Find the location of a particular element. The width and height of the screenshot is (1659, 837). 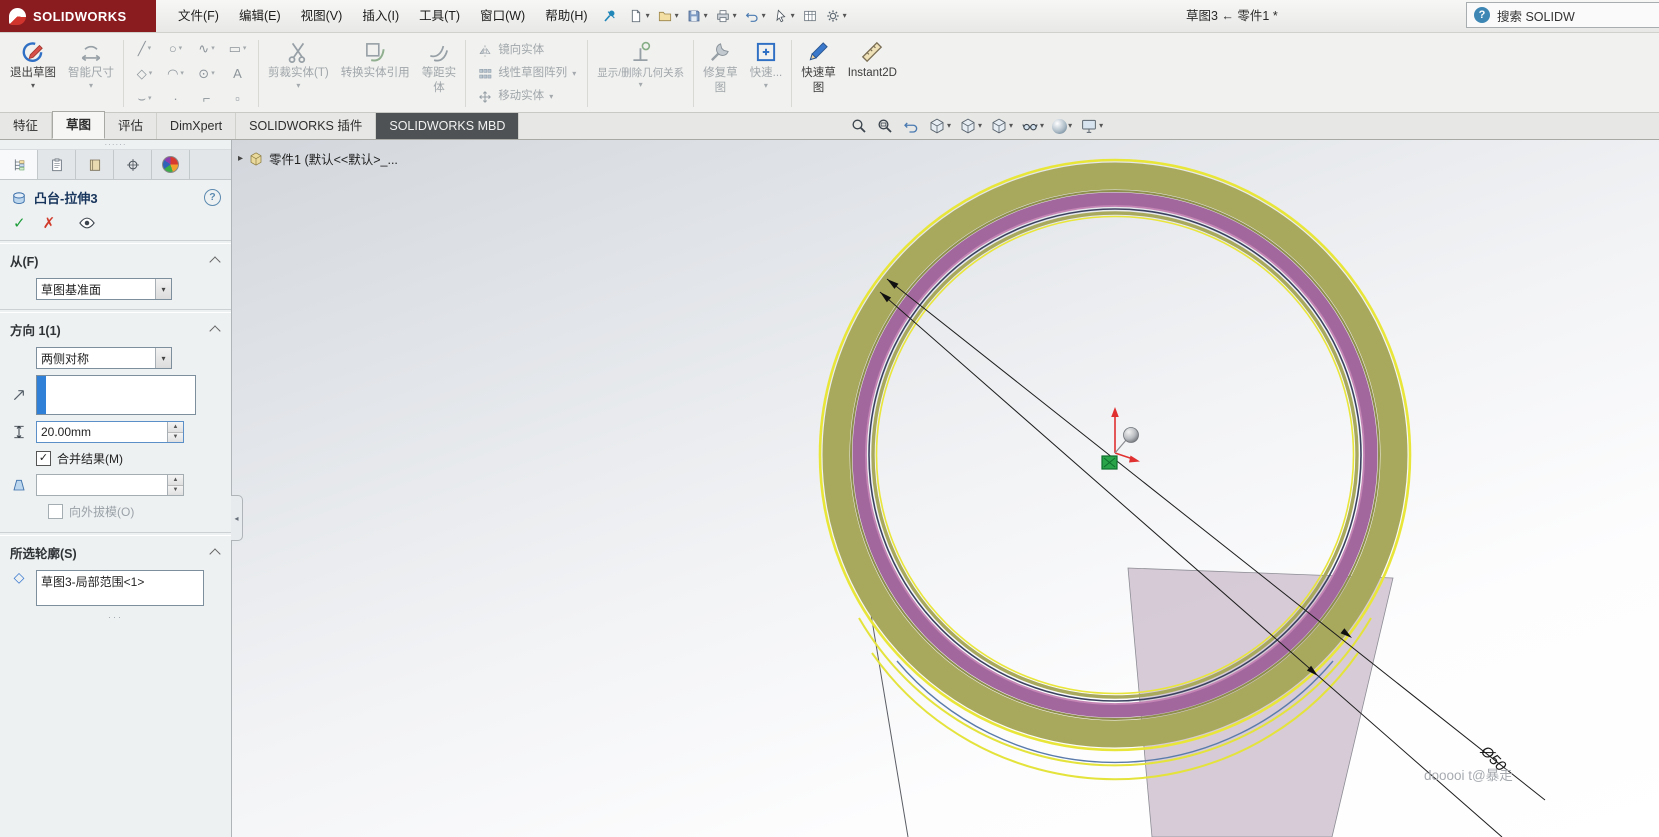

help-icon: ? is located at coordinates (1482, 15).